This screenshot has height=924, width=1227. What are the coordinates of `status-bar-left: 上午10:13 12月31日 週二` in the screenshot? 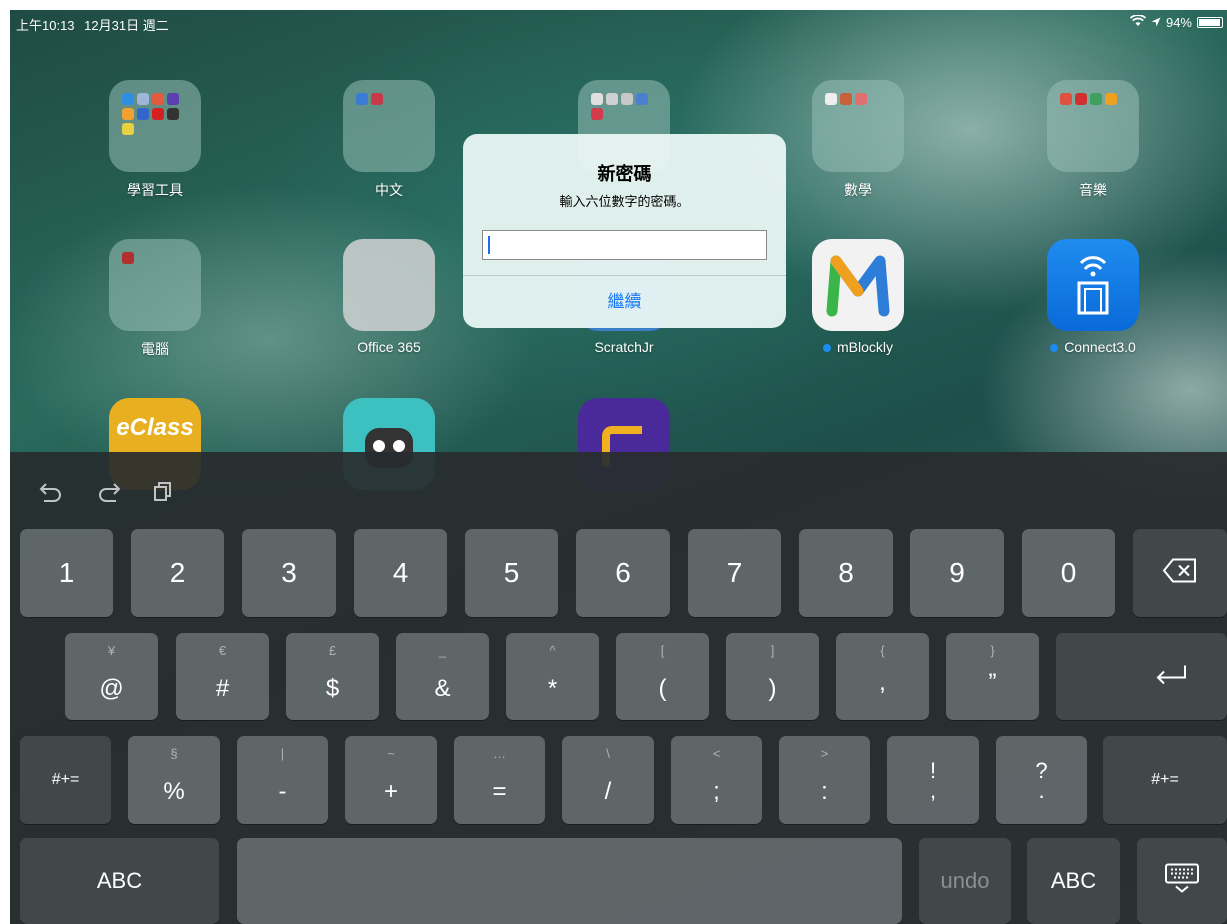 It's located at (92, 24).